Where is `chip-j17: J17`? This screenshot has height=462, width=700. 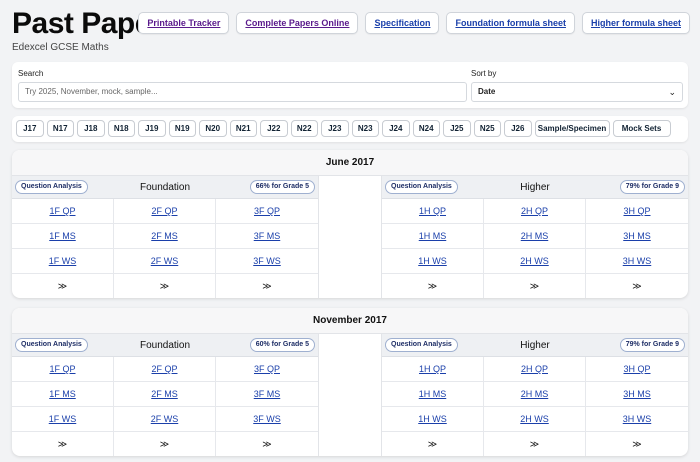 chip-j17: J17 is located at coordinates (30, 128).